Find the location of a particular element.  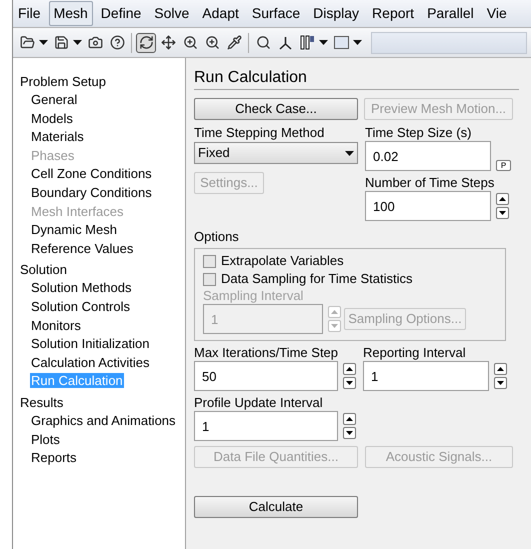

menu-item: Define is located at coordinates (121, 13).